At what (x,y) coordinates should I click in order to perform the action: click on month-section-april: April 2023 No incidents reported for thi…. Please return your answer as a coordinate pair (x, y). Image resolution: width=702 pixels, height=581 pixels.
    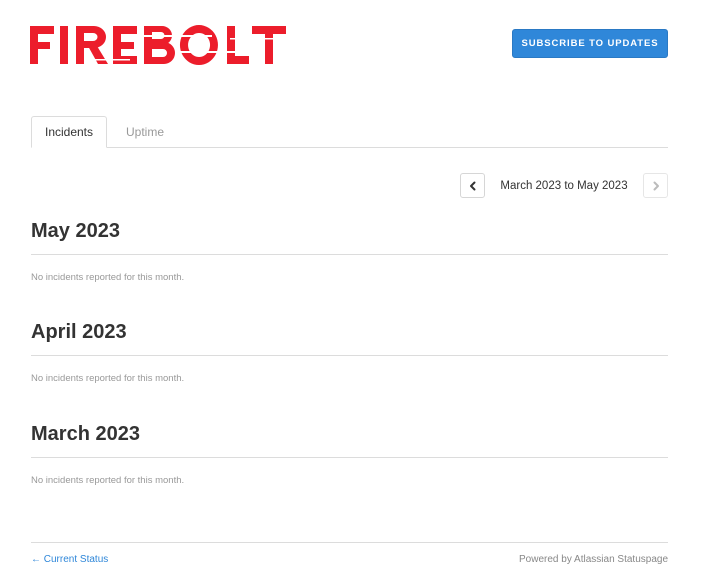
    Looking at the image, I should click on (349, 351).